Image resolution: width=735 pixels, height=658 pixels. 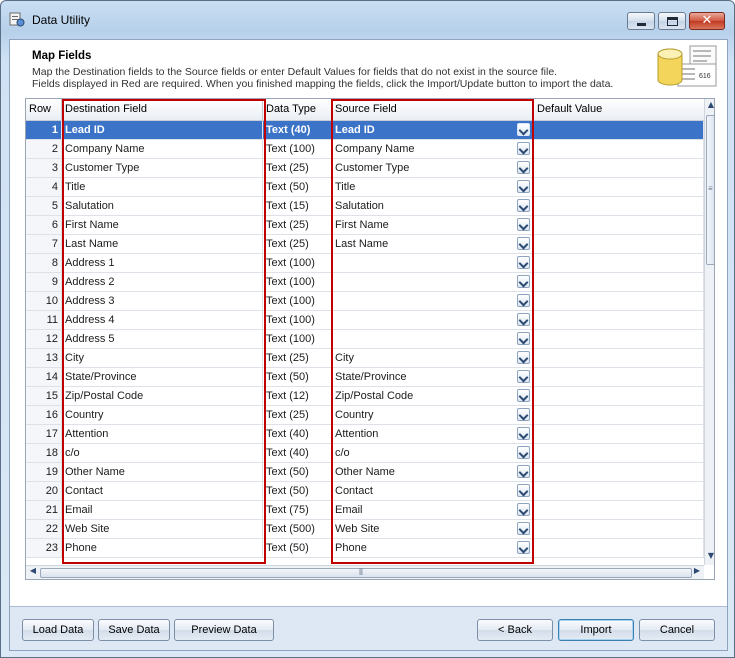 I want to click on source-field-cell: Customer Type, so click(x=433, y=168).